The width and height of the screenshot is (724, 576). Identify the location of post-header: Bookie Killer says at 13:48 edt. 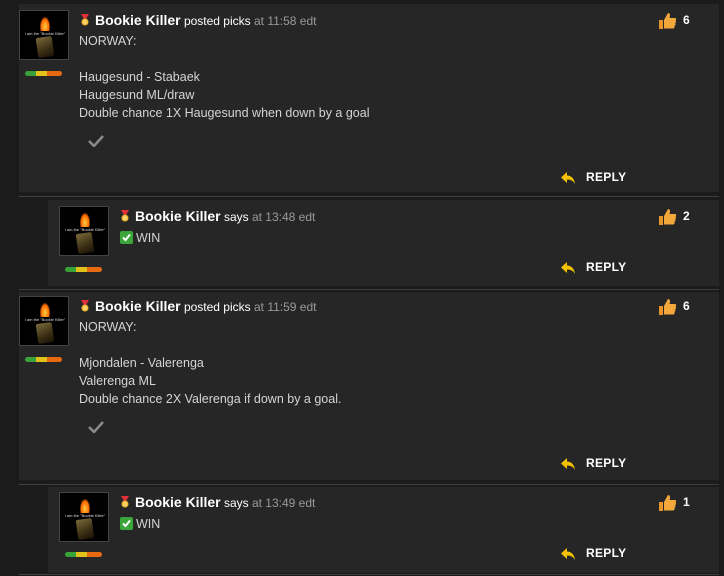
(217, 216).